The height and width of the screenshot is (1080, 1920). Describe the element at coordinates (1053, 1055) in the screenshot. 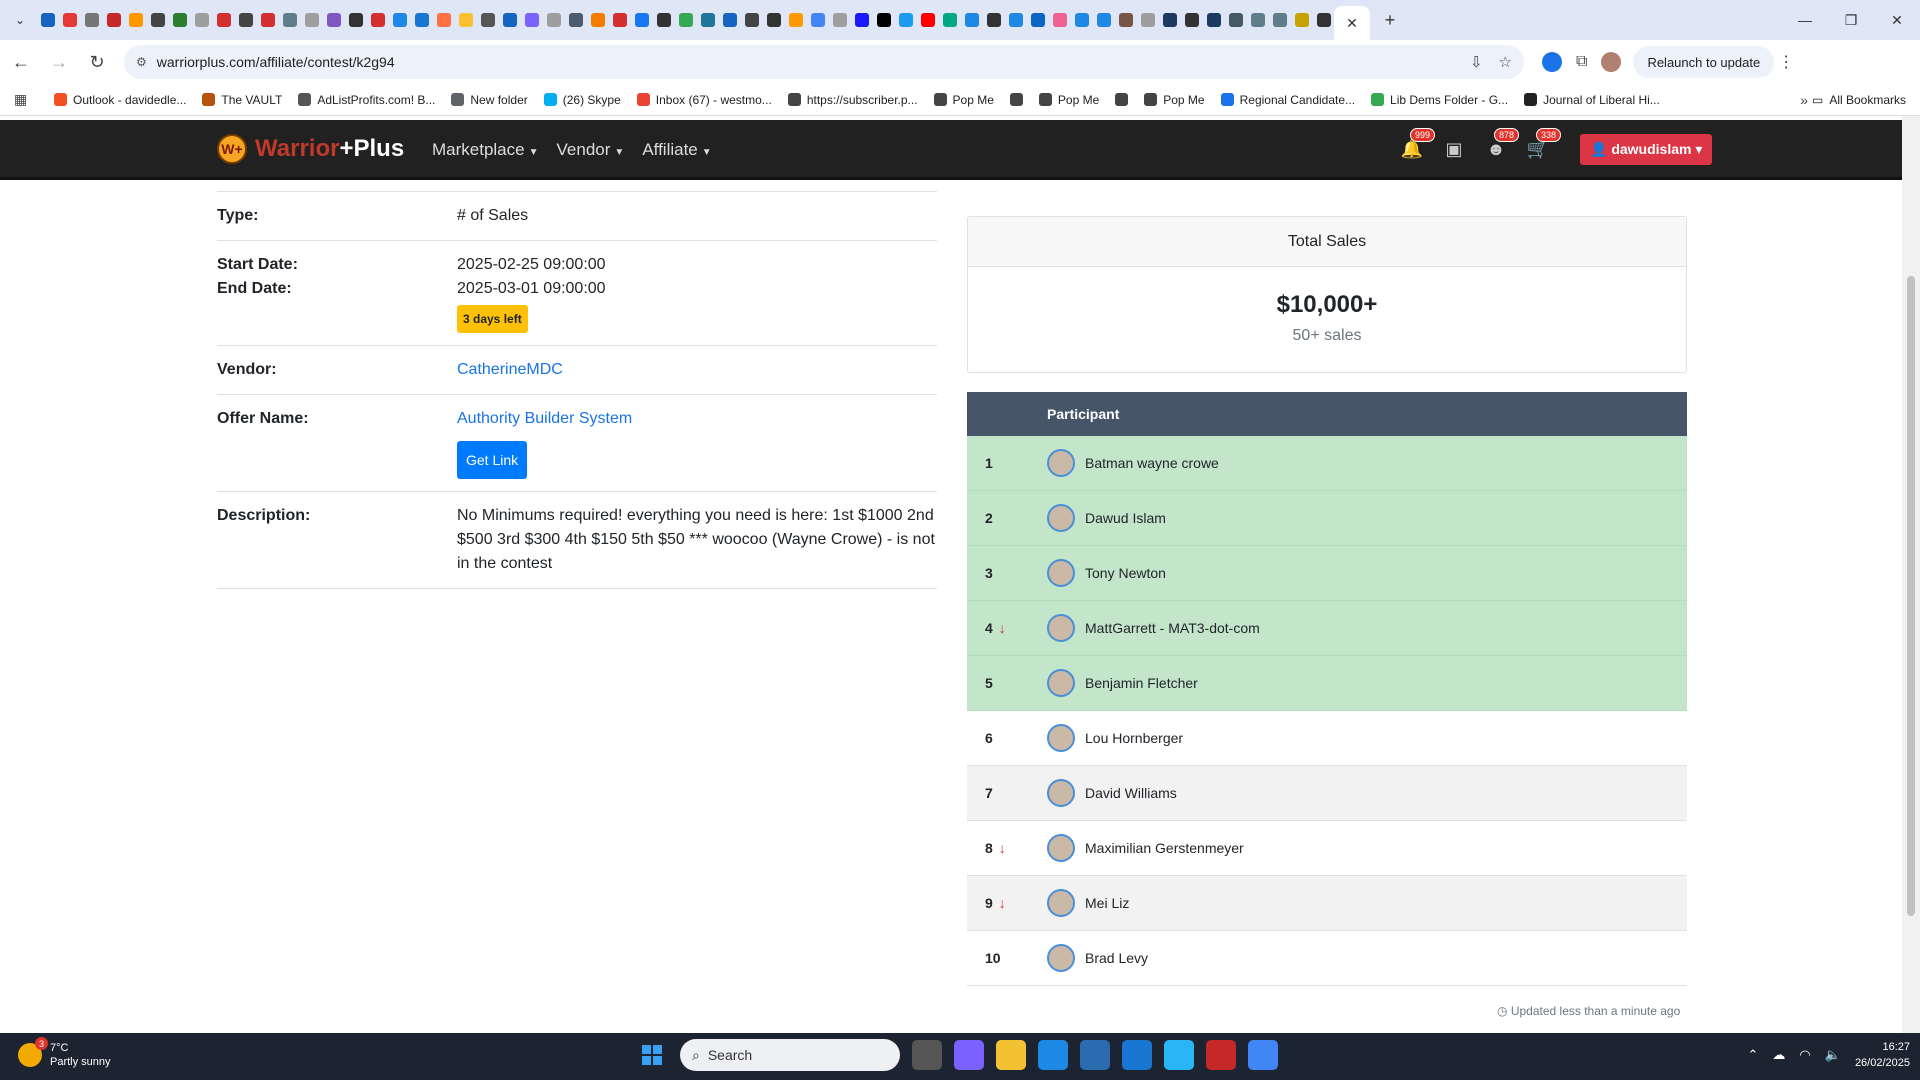

I see `edge-icon` at that location.